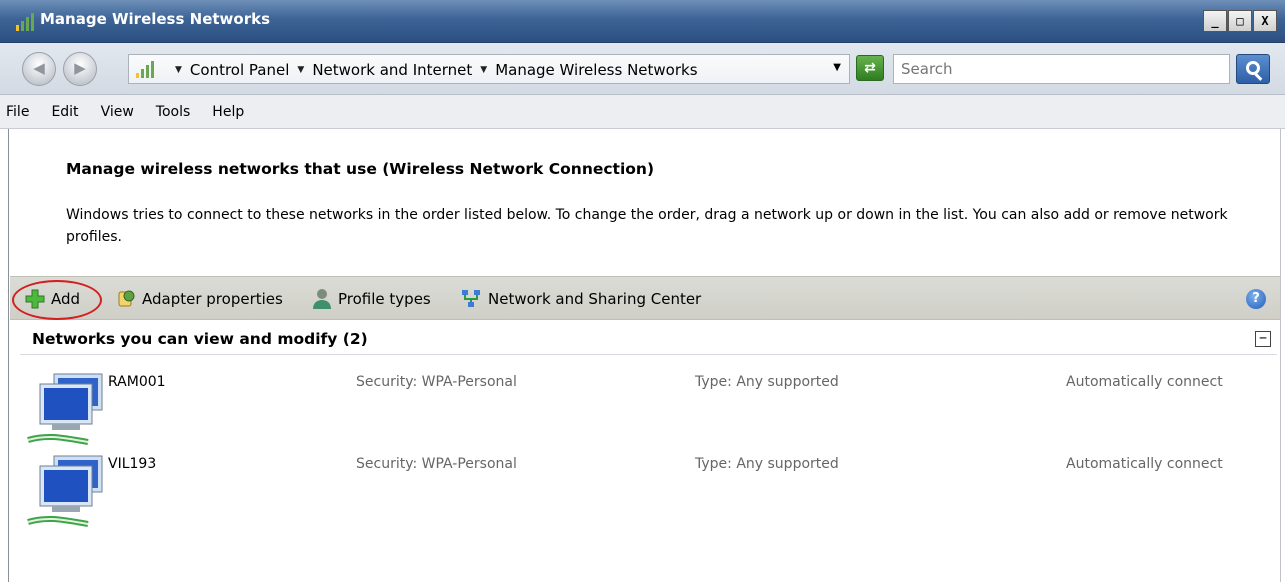 Image resolution: width=1285 pixels, height=582 pixels. What do you see at coordinates (1256, 299) in the screenshot?
I see `help-icon: ?` at bounding box center [1256, 299].